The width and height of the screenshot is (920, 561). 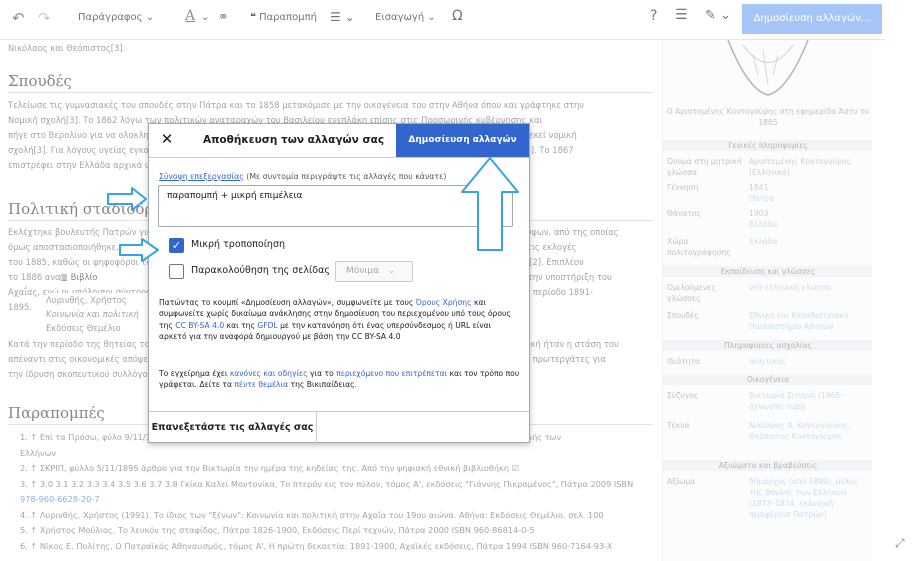 What do you see at coordinates (127, 199) in the screenshot?
I see `annotation-arrow-summary` at bounding box center [127, 199].